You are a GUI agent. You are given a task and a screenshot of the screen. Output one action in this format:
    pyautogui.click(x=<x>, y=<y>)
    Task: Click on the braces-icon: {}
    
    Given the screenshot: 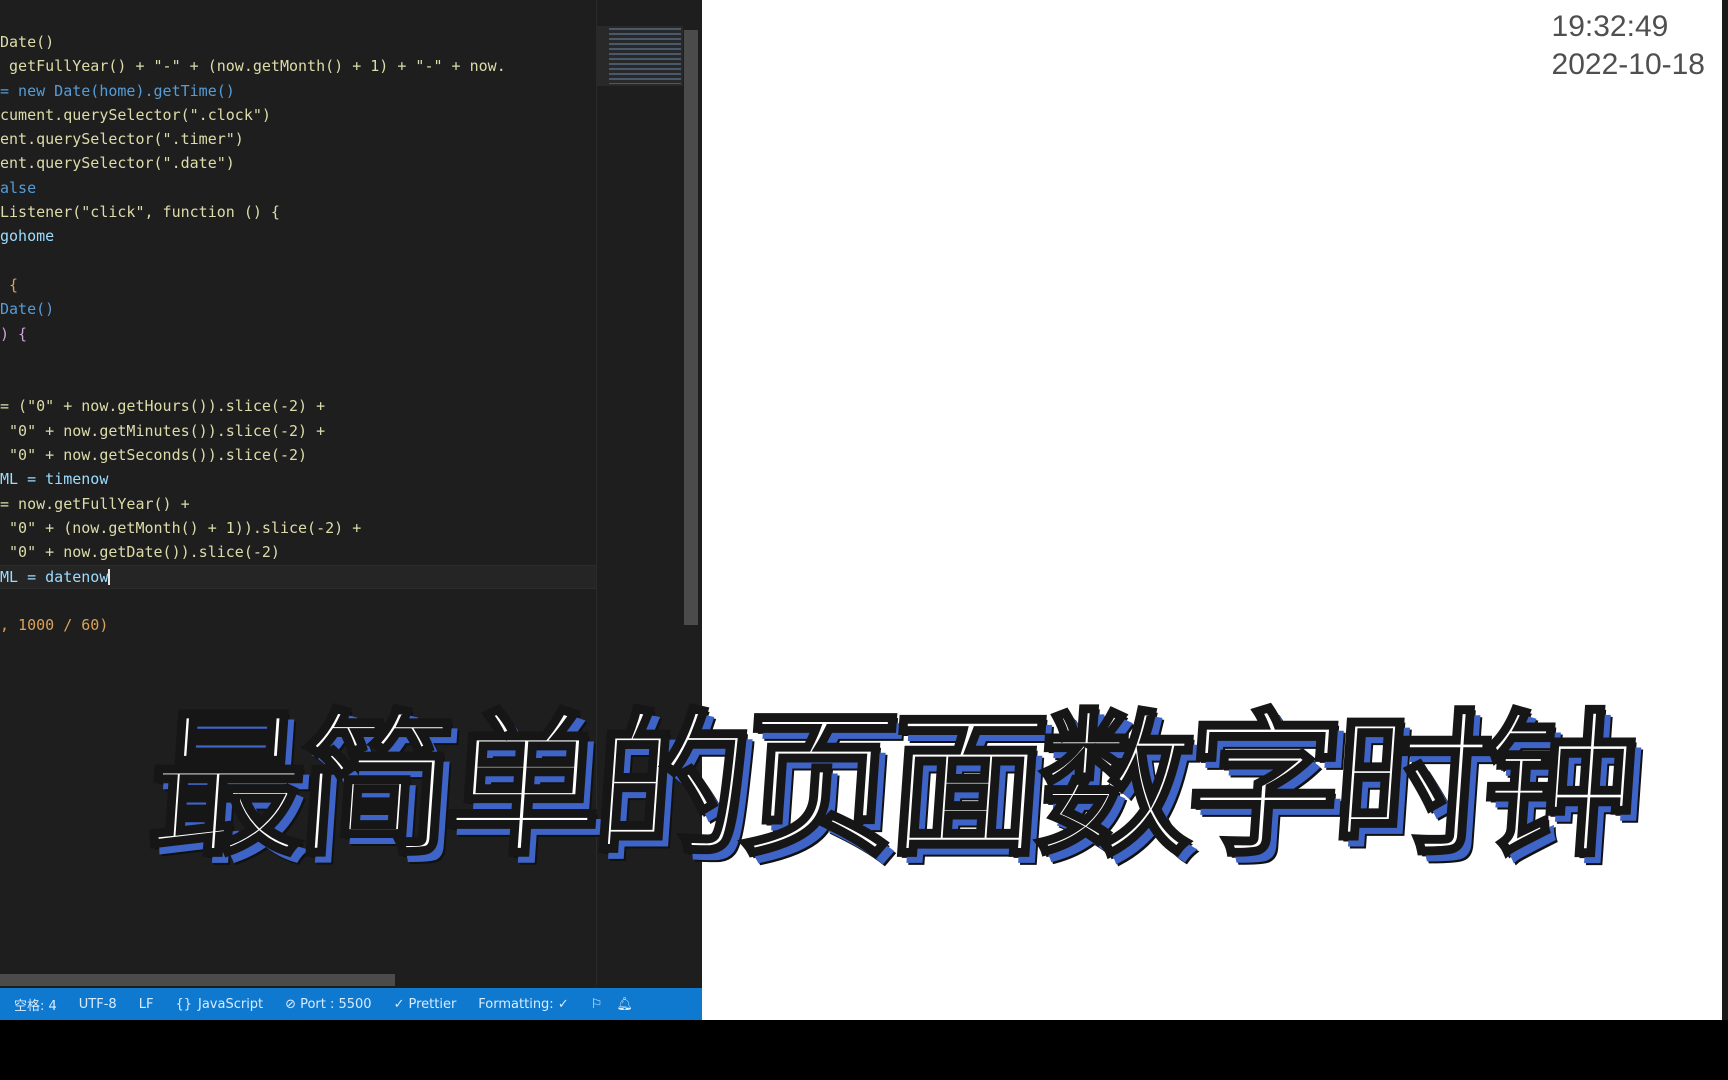 What is the action you would take?
    pyautogui.click(x=183, y=1004)
    